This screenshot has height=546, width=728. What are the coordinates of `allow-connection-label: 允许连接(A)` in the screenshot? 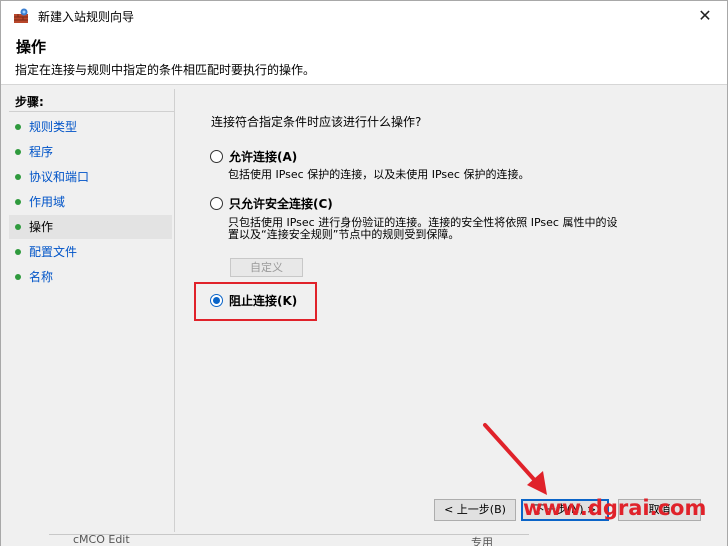 It's located at (263, 157).